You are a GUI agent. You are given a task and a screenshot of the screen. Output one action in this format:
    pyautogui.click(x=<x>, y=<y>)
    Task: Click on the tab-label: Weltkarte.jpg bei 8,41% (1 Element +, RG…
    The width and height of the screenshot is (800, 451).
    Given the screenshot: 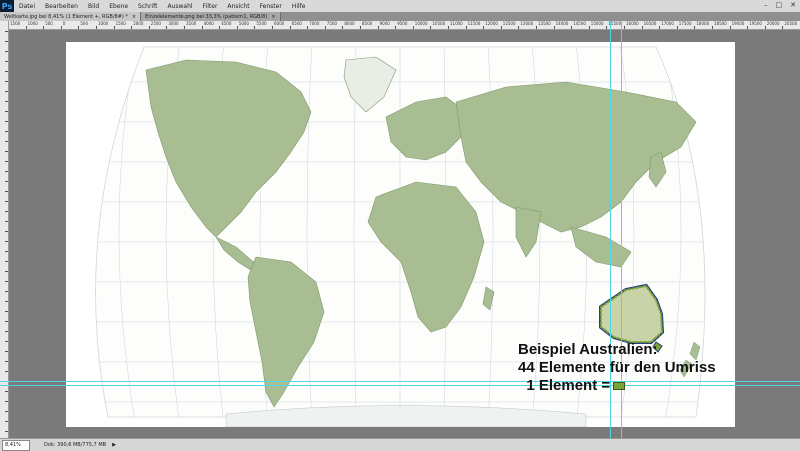 What is the action you would take?
    pyautogui.click(x=66, y=16)
    